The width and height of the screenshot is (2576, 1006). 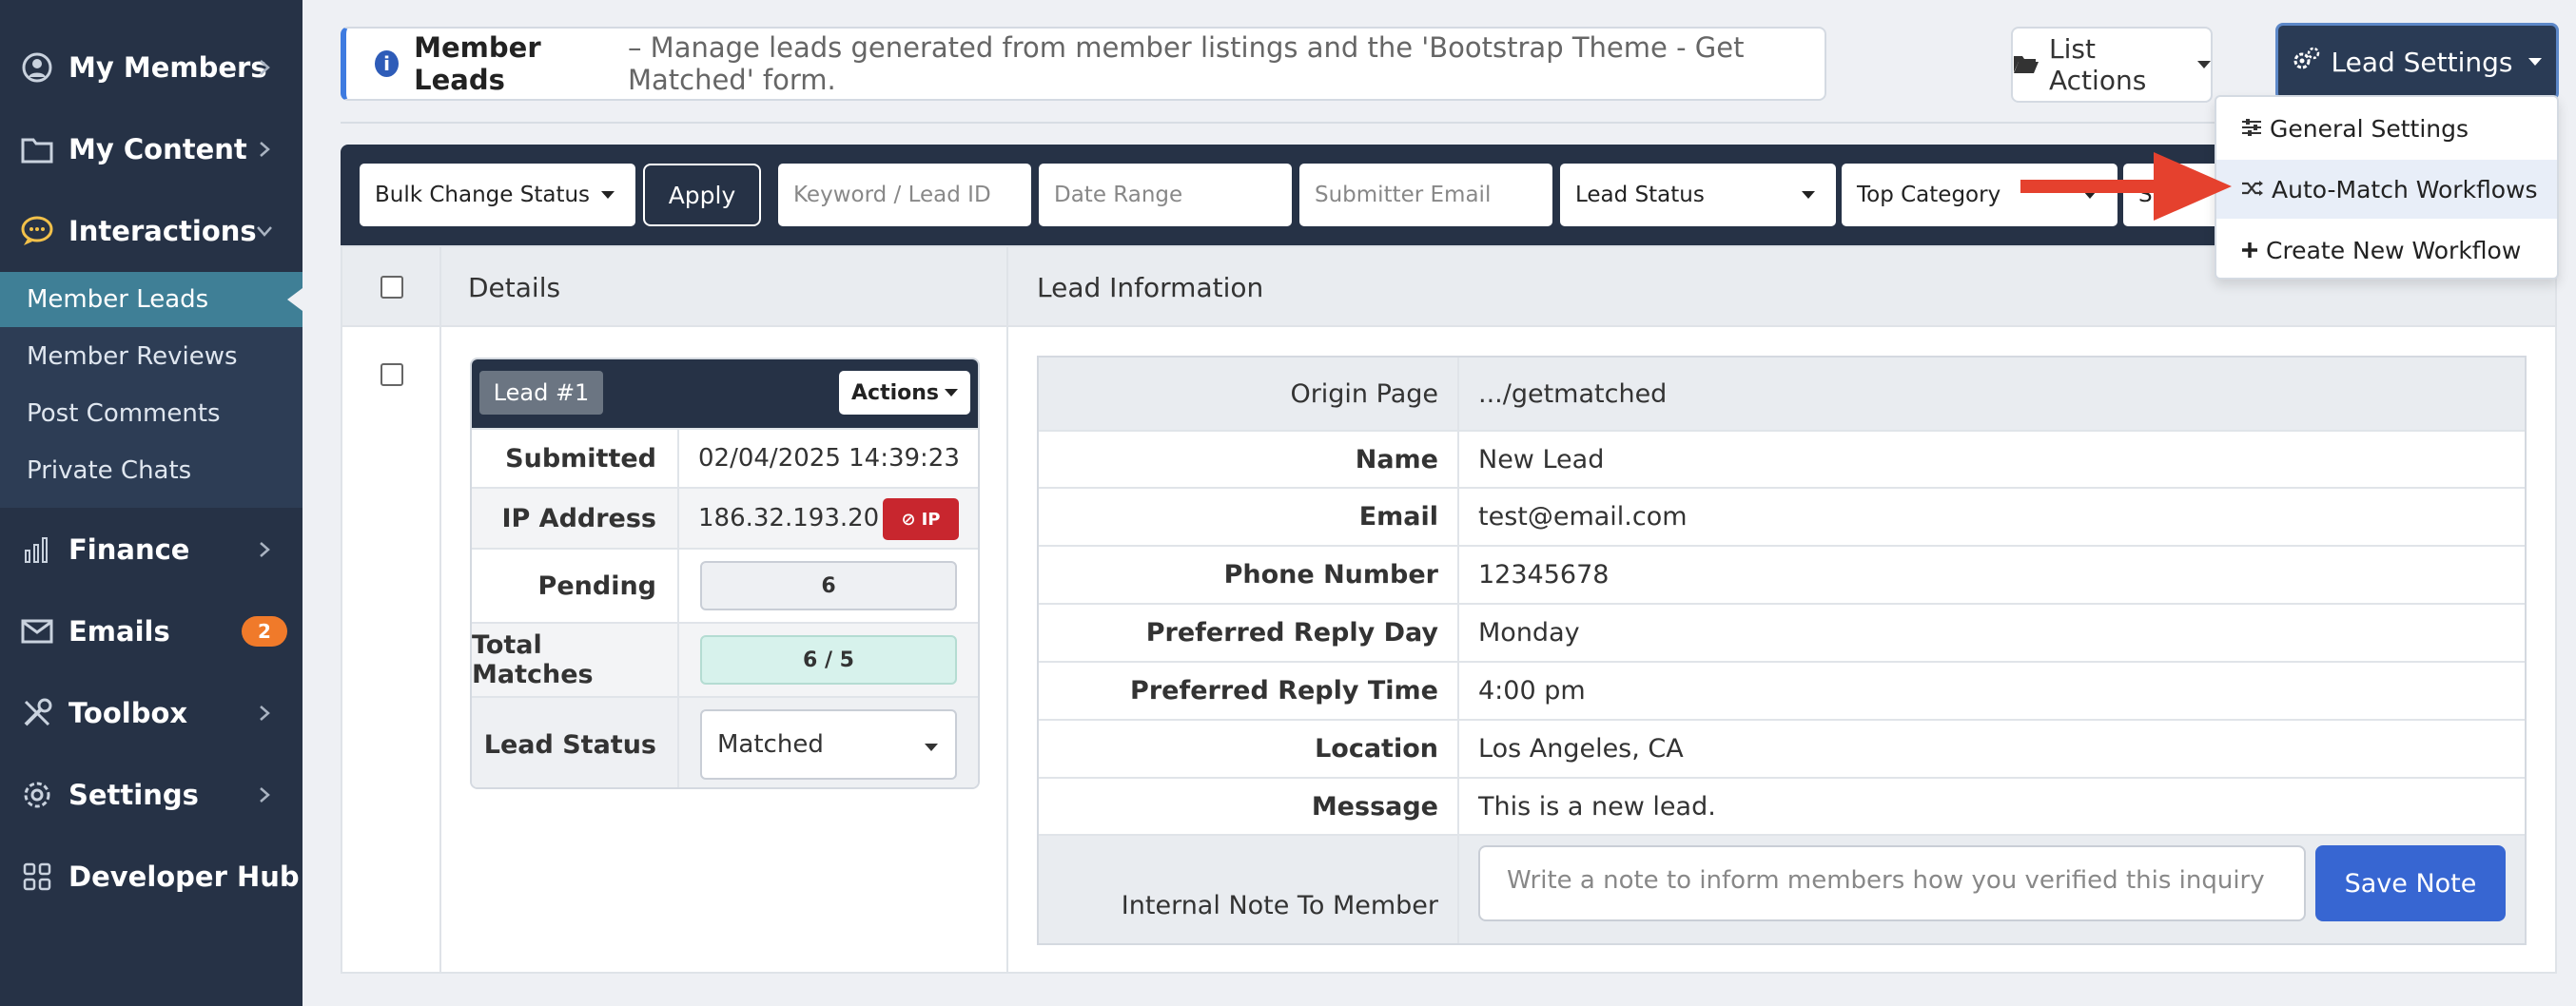 I want to click on block-ip-button: ⊘ IP, so click(x=921, y=519).